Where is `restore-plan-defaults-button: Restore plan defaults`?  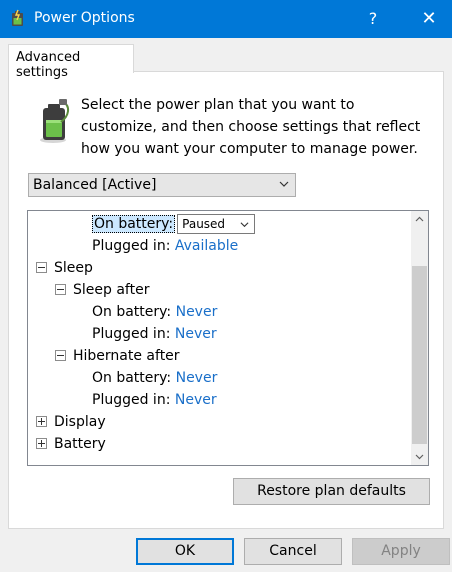
restore-plan-defaults-button: Restore plan defaults is located at coordinates (331, 491).